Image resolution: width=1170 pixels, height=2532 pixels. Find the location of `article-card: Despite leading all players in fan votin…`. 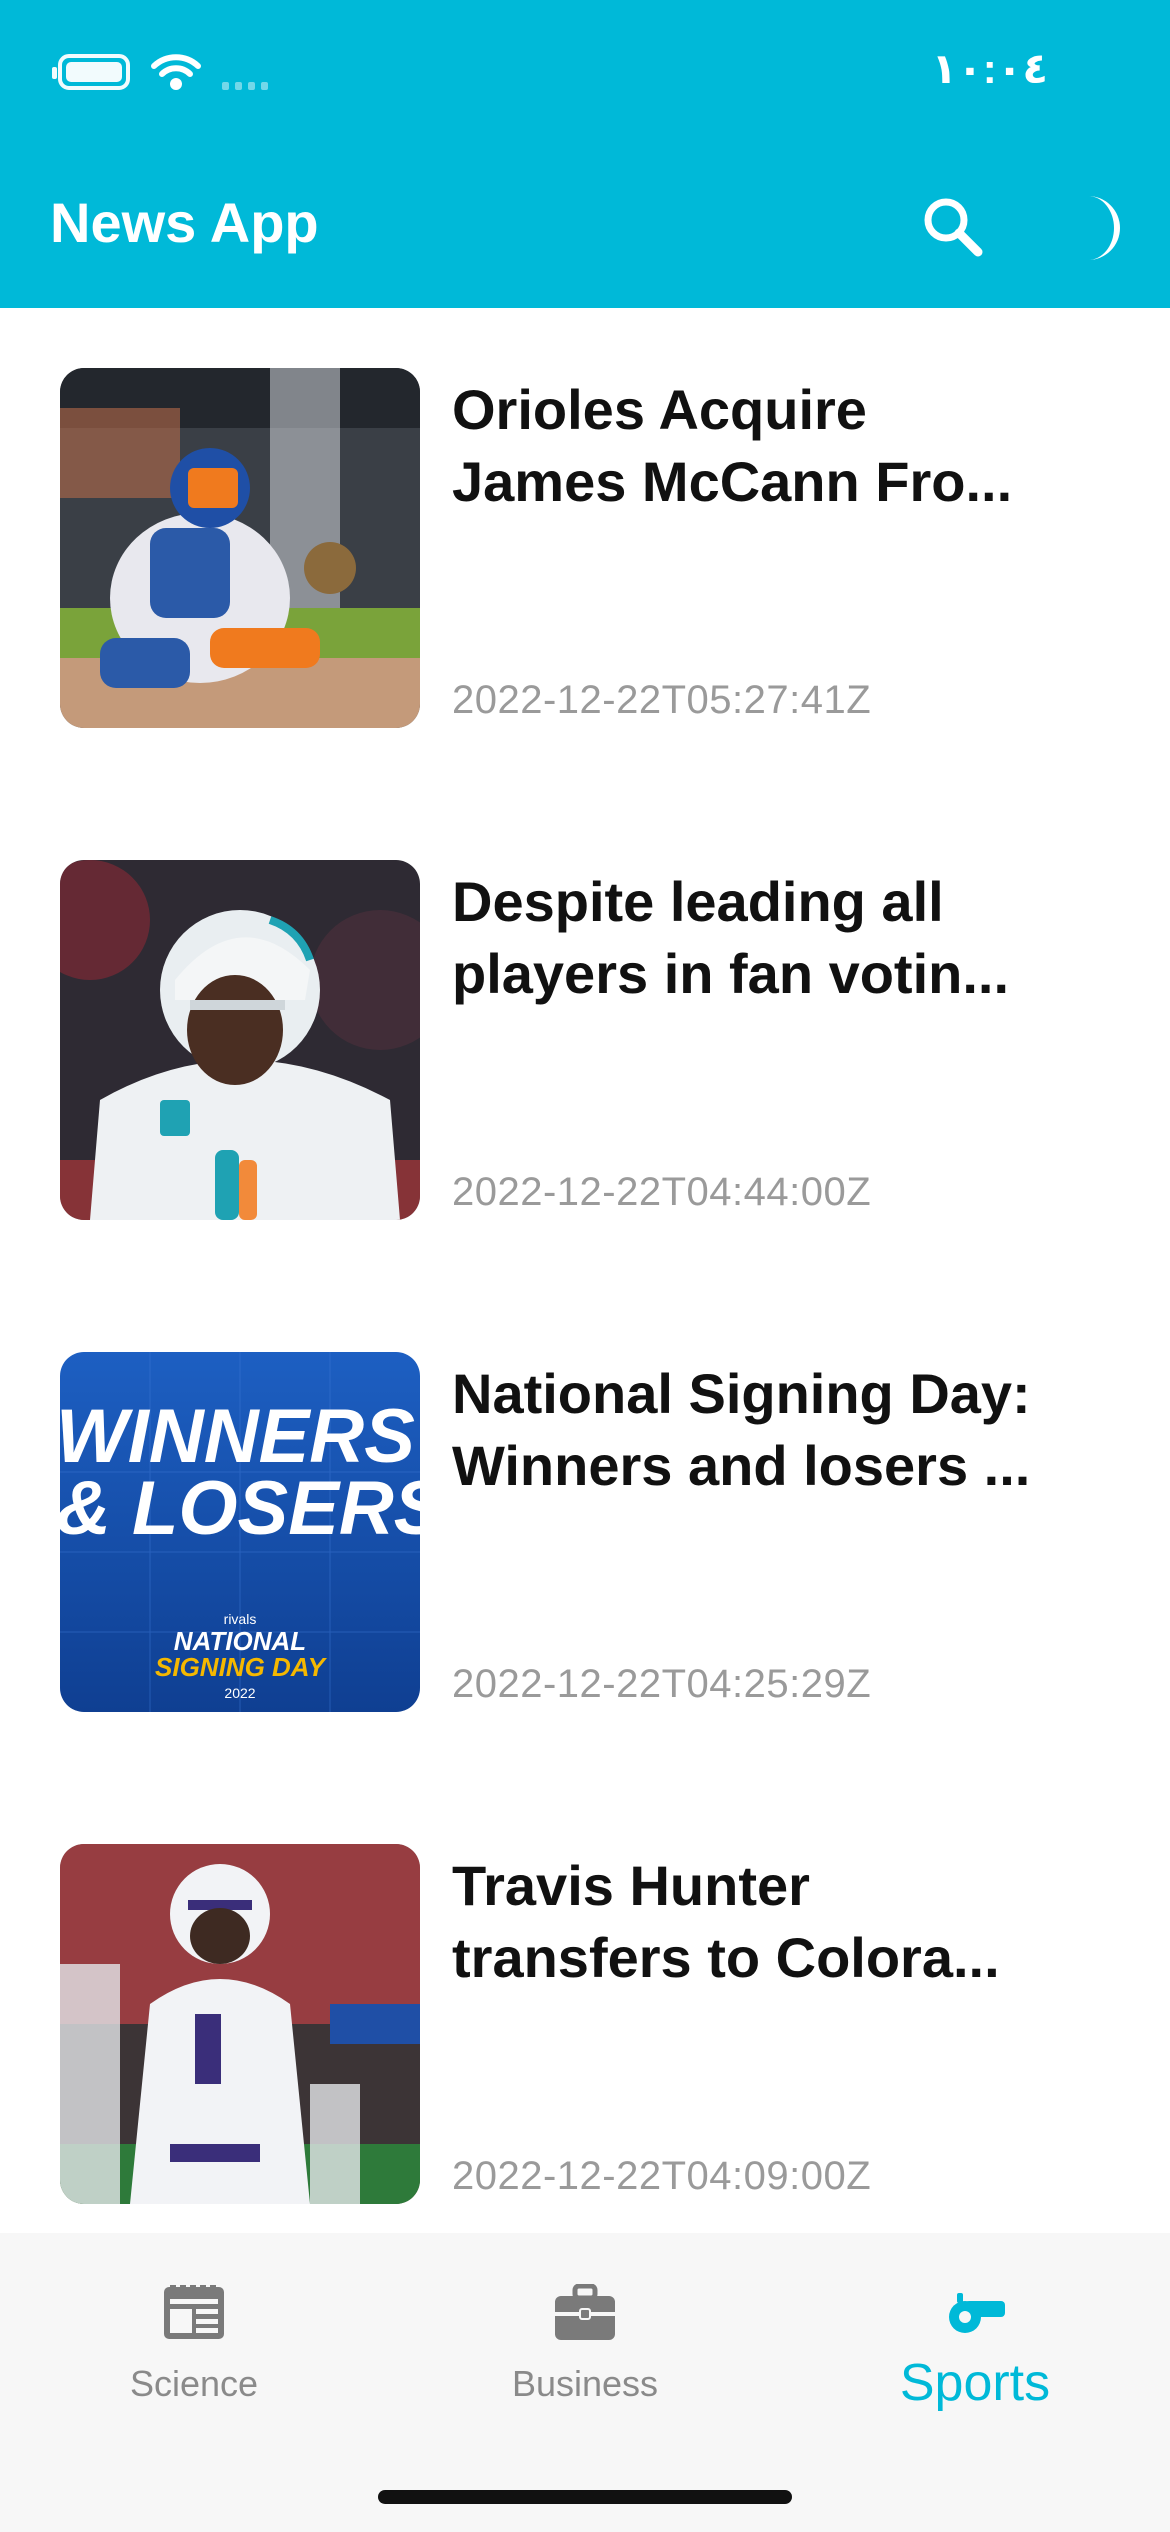

article-card: Despite leading all players in fan votin… is located at coordinates (585, 1040).